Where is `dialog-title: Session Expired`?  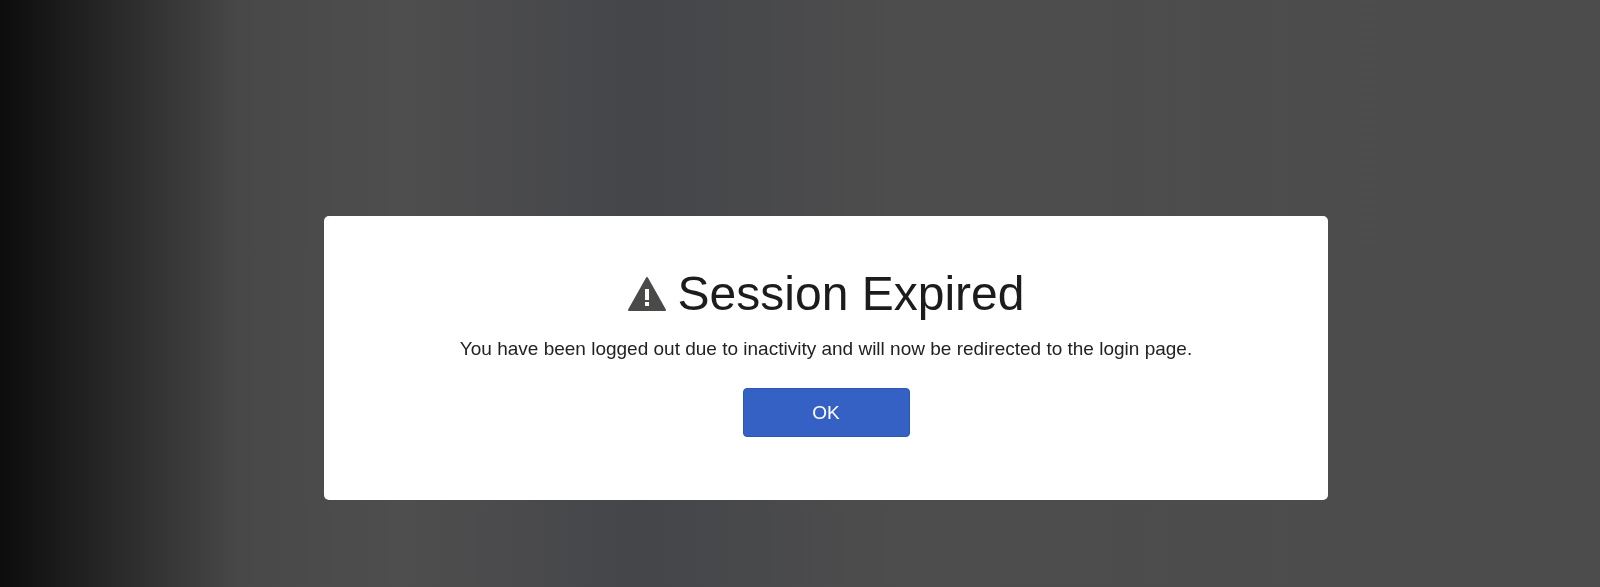
dialog-title: Session Expired is located at coordinates (851, 294).